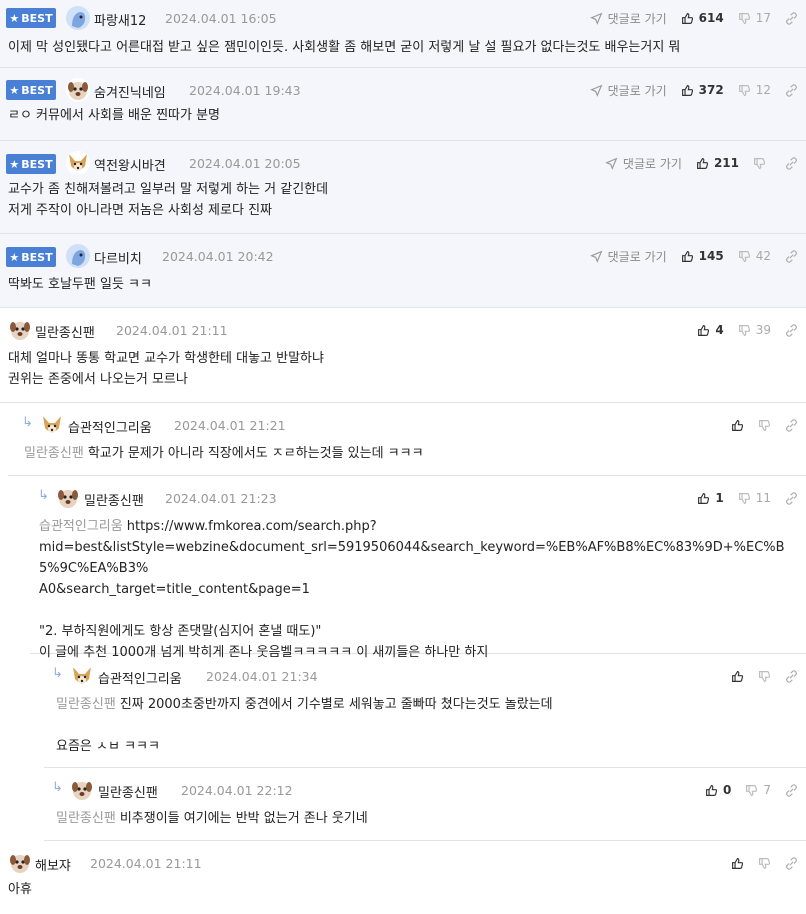 This screenshot has height=914, width=806. What do you see at coordinates (754, 330) in the screenshot?
I see `downvote-button: 39` at bounding box center [754, 330].